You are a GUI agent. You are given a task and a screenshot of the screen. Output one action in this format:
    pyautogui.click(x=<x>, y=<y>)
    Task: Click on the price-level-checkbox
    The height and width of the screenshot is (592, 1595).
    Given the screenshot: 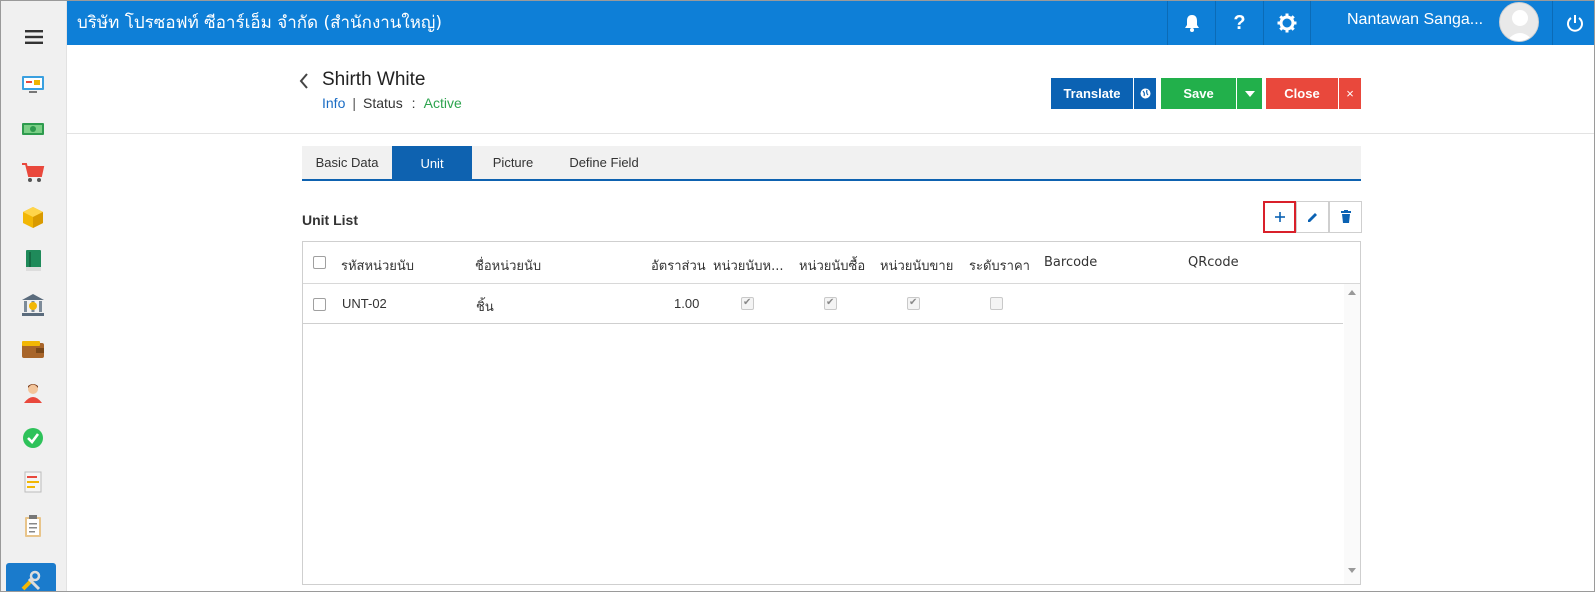 What is the action you would take?
    pyautogui.click(x=996, y=303)
    